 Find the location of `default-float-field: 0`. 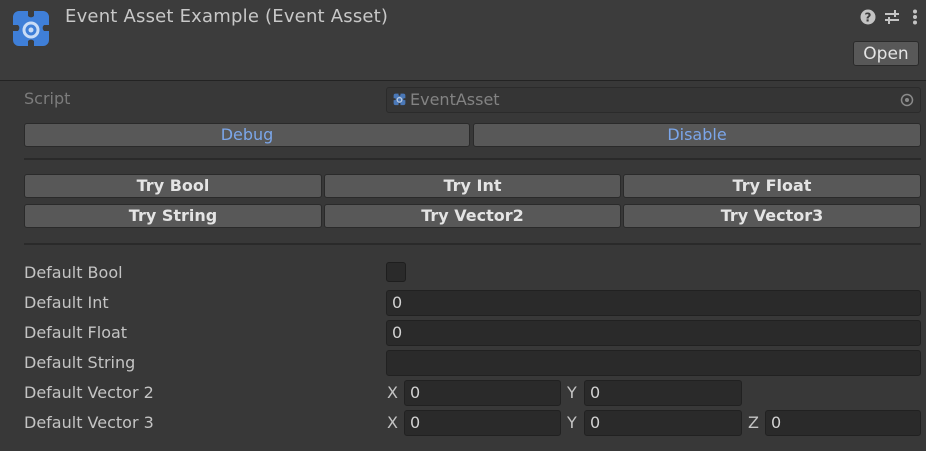

default-float-field: 0 is located at coordinates (653, 333).